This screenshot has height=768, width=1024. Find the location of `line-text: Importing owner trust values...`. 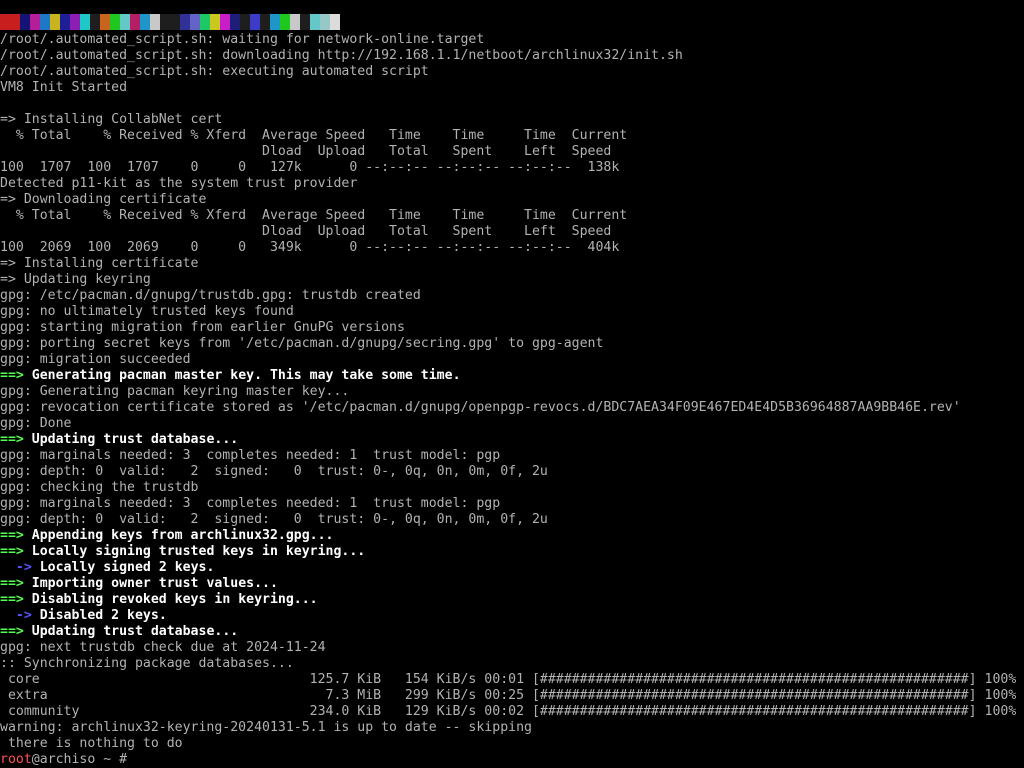

line-text: Importing owner trust values... is located at coordinates (150, 583).